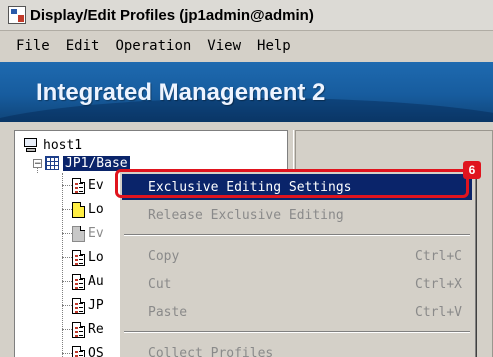  What do you see at coordinates (438, 284) in the screenshot?
I see `menu-item-shortcut: Ctrl+X` at bounding box center [438, 284].